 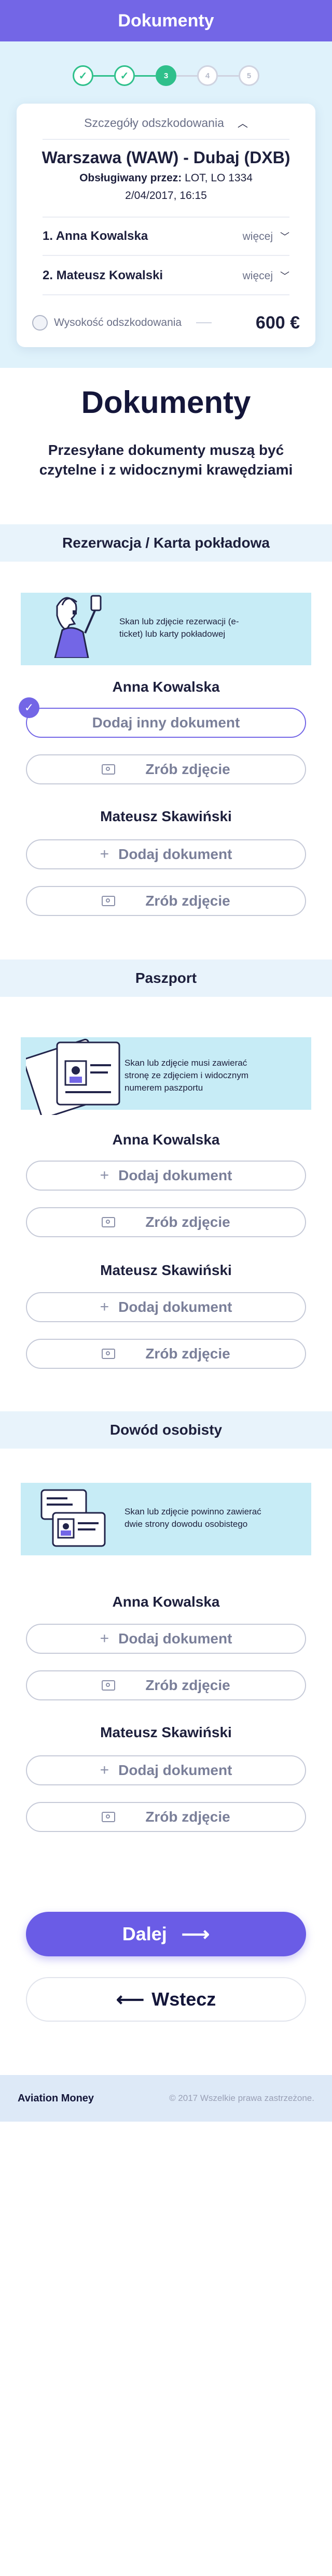 I want to click on arrow-left-icon: ⟵, so click(x=130, y=2000).